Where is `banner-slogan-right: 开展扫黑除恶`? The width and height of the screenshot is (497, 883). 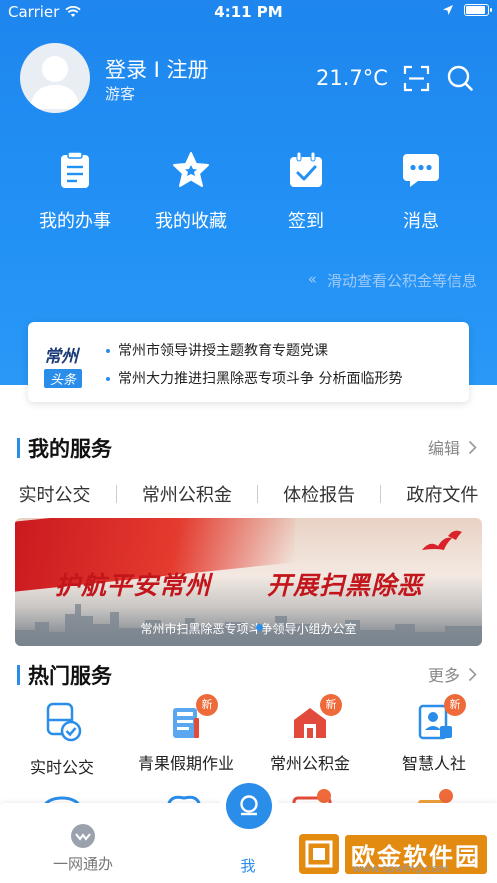 banner-slogan-right: 开展扫黑除恶 is located at coordinates (345, 585).